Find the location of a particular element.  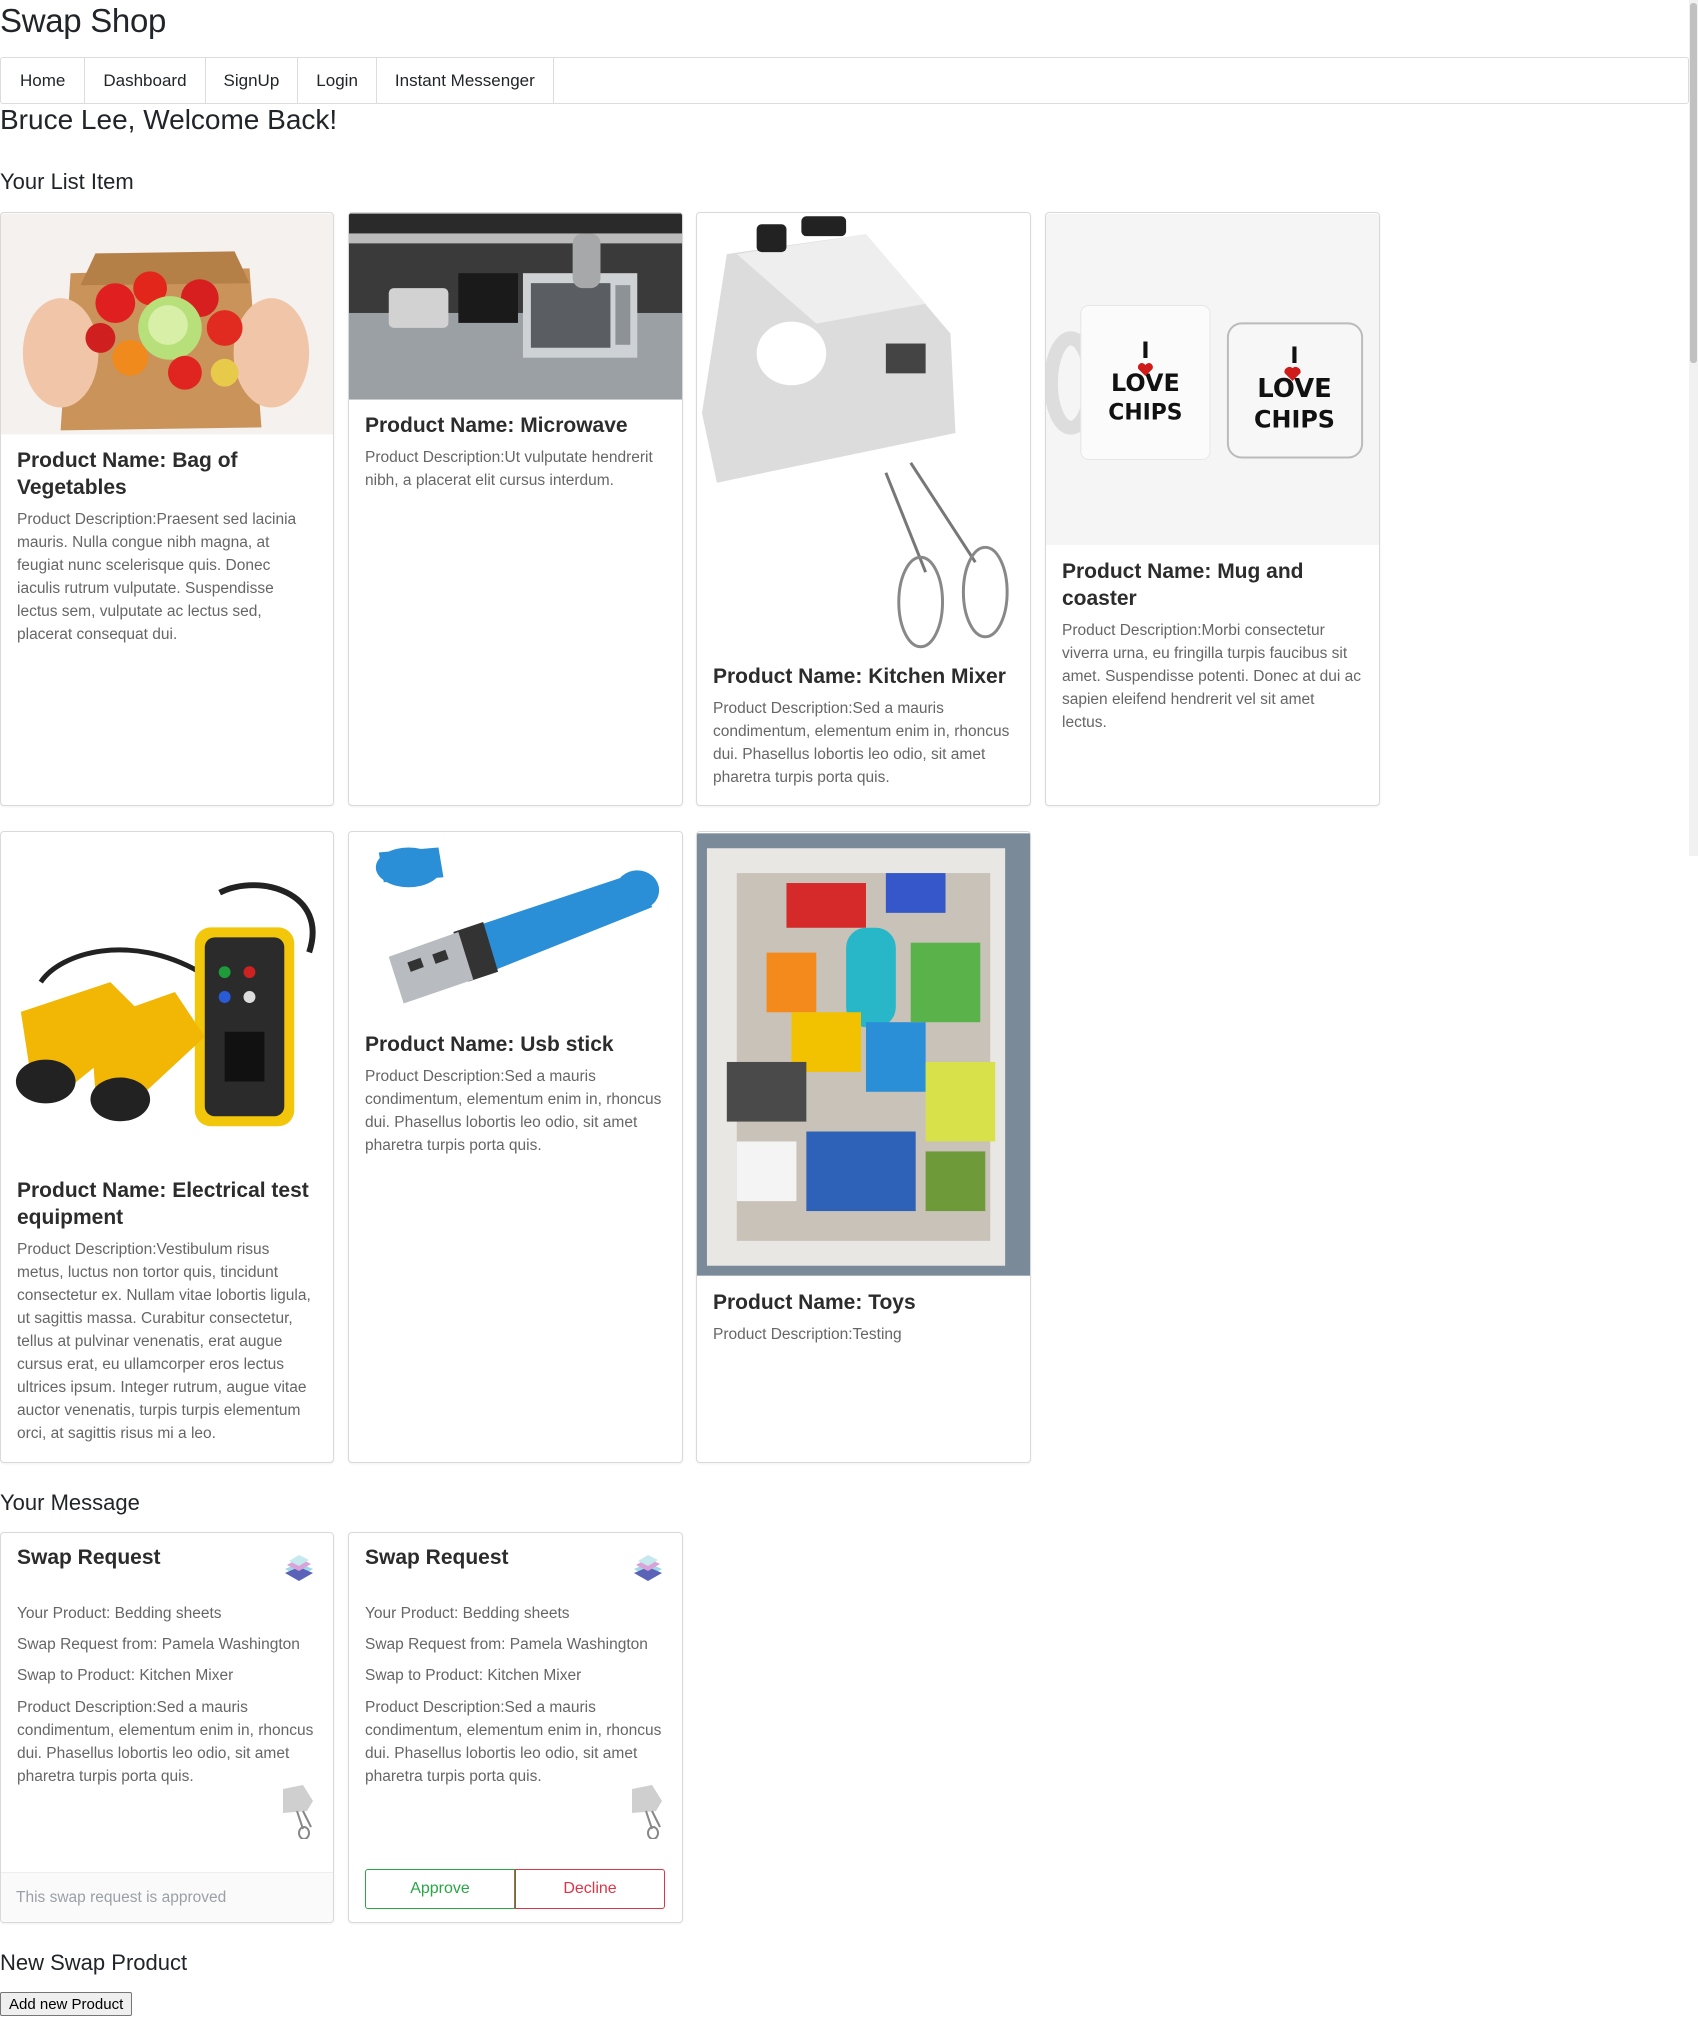

electrical-tester-image is located at coordinates (167, 998).